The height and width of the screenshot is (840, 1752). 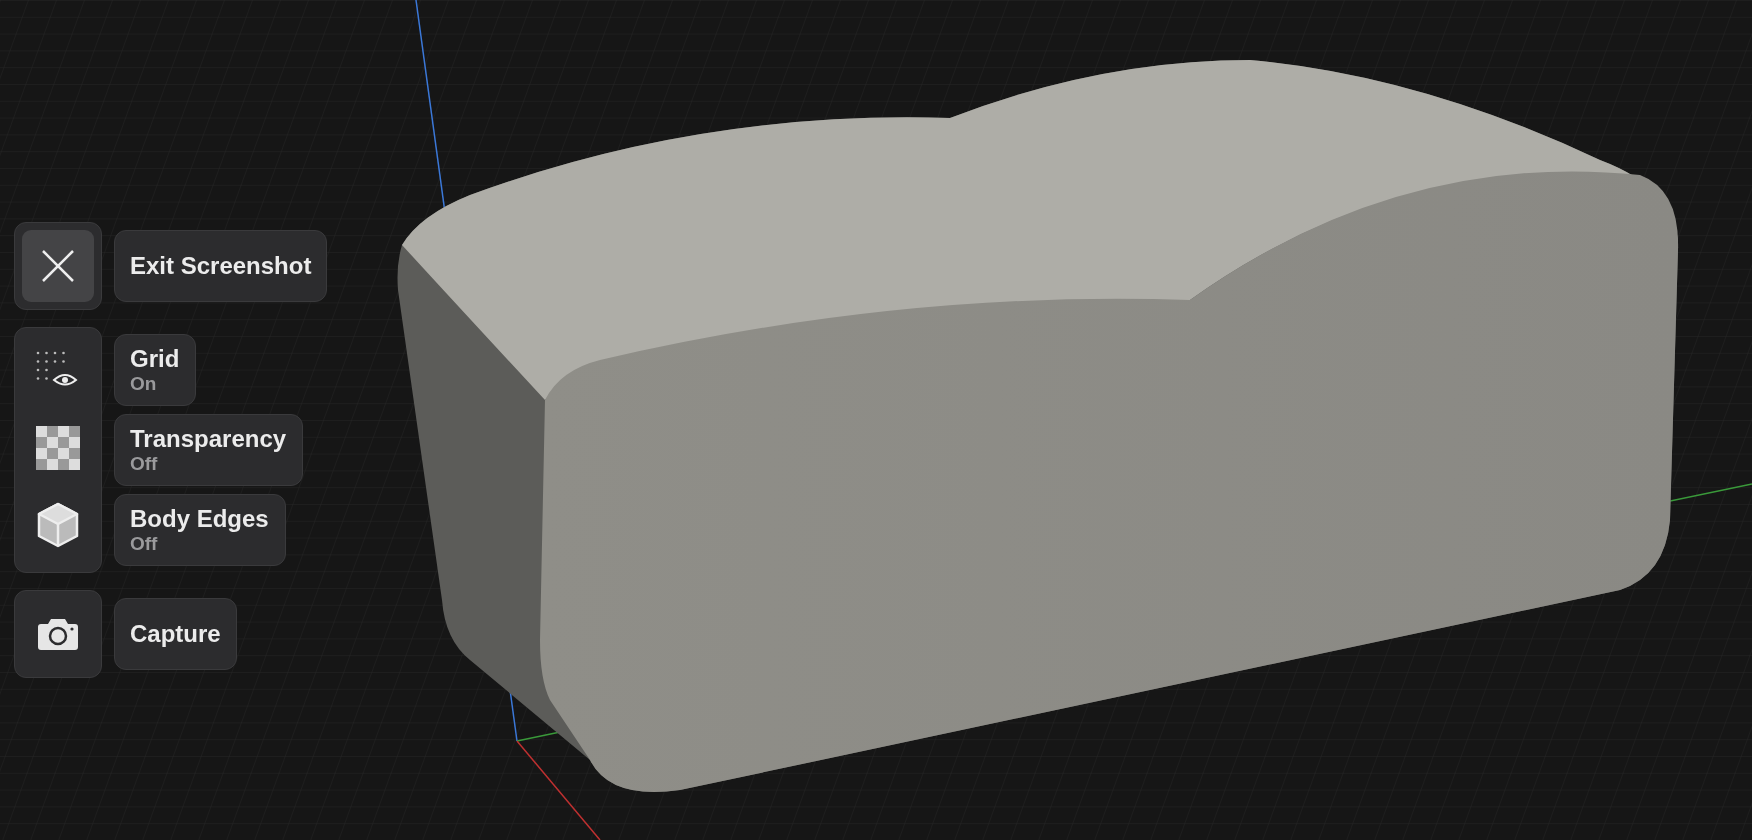 What do you see at coordinates (58, 634) in the screenshot?
I see `camera-icon` at bounding box center [58, 634].